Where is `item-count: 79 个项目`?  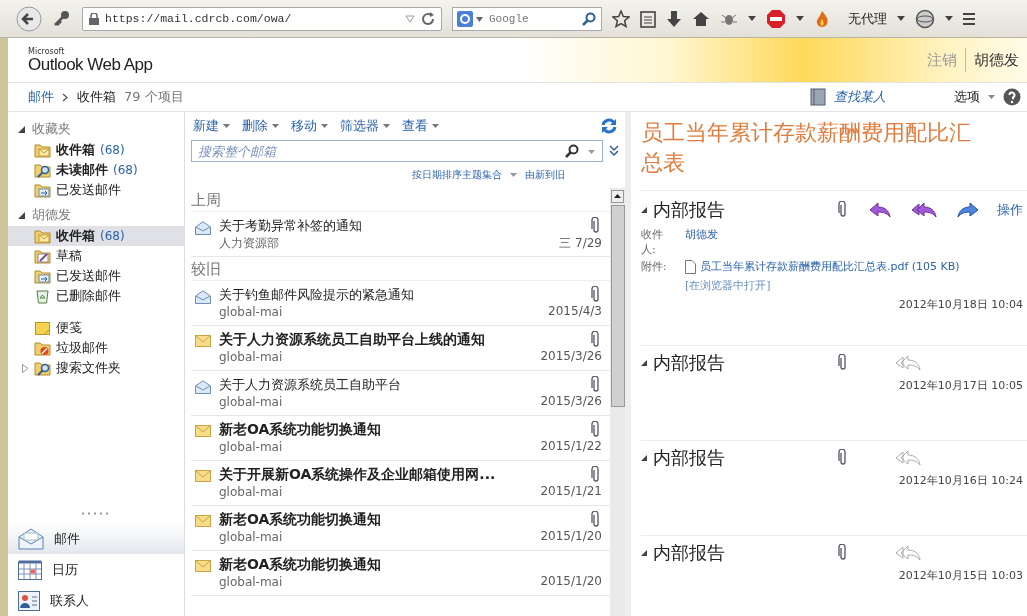
item-count: 79 个项目 is located at coordinates (154, 97).